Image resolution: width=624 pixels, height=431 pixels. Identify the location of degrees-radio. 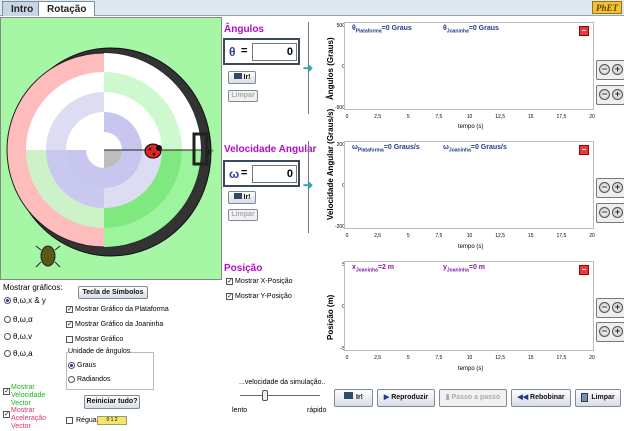
(71, 365).